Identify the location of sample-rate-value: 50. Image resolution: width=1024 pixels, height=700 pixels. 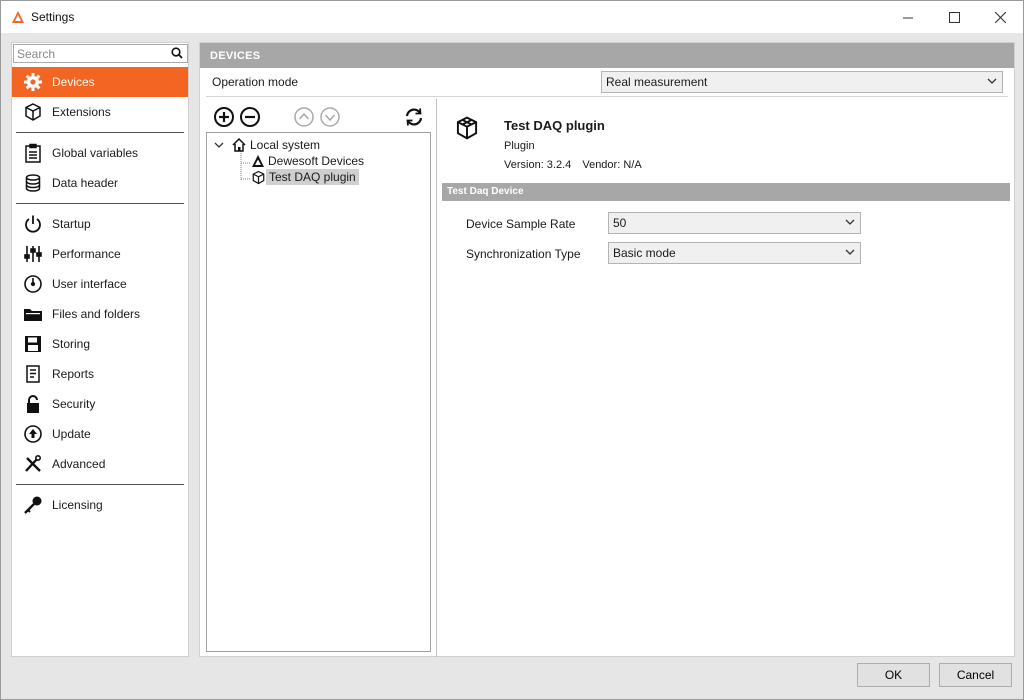
(620, 223).